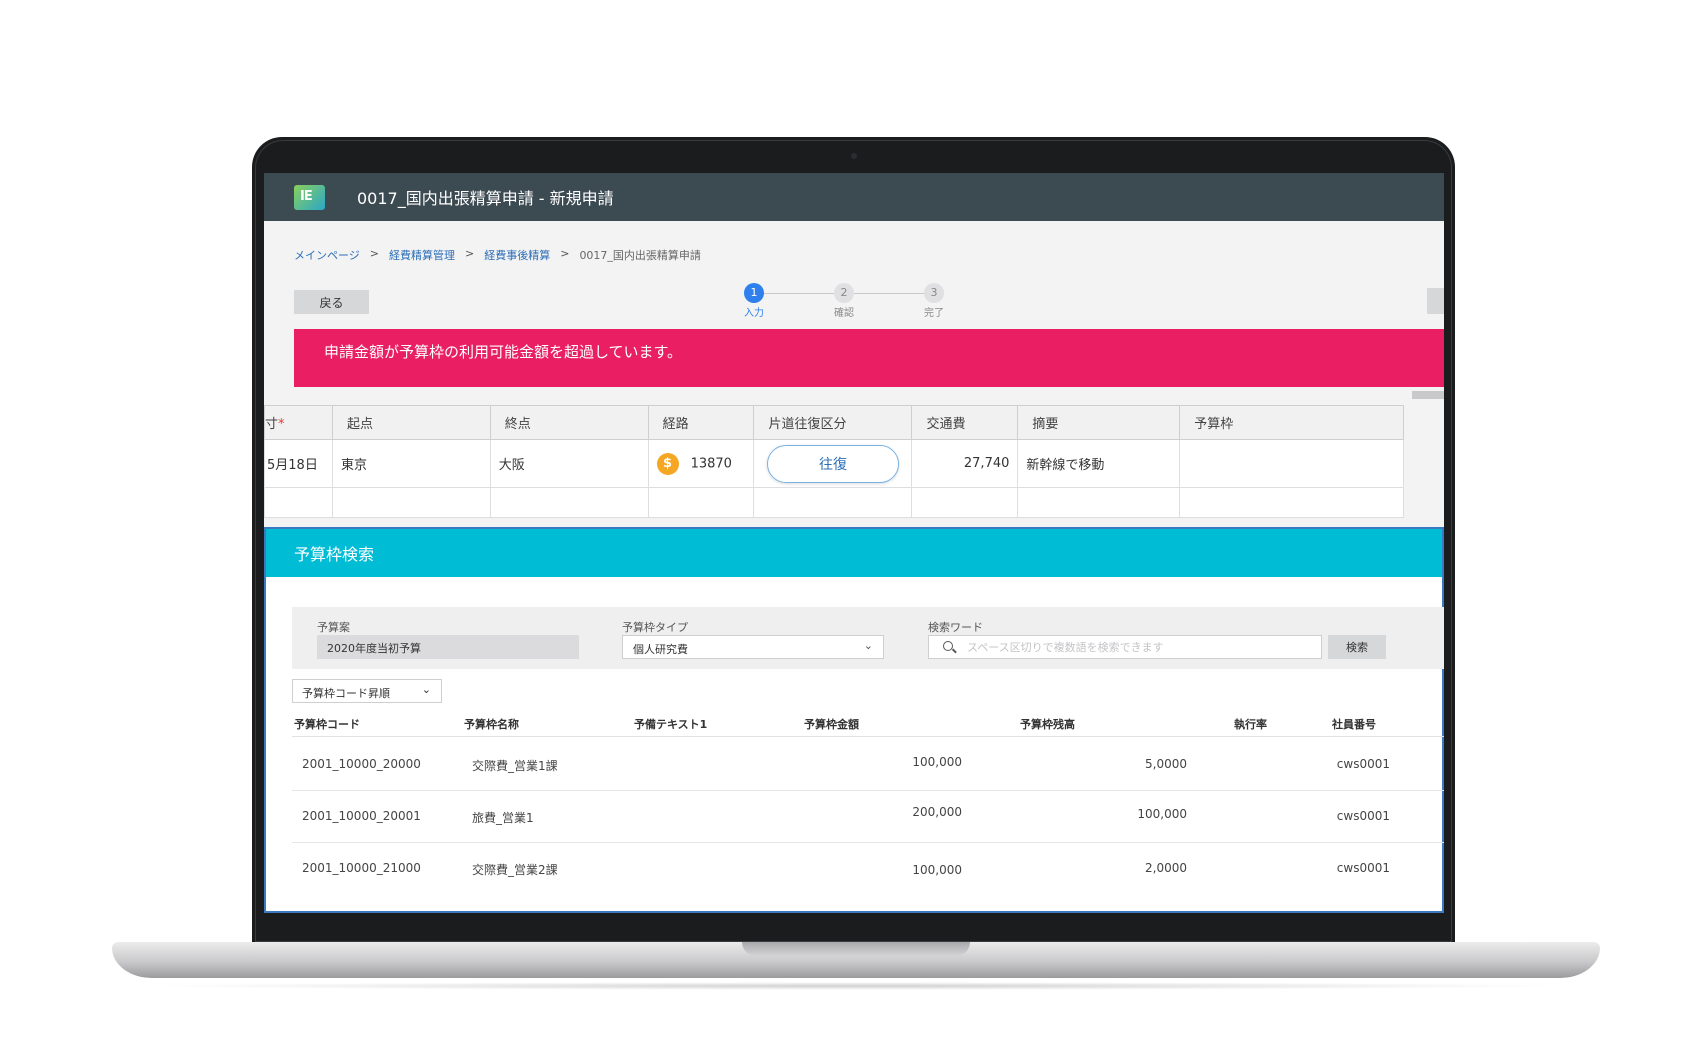  Describe the element at coordinates (701, 422) in the screenshot. I see `column-header-route: 経路` at that location.